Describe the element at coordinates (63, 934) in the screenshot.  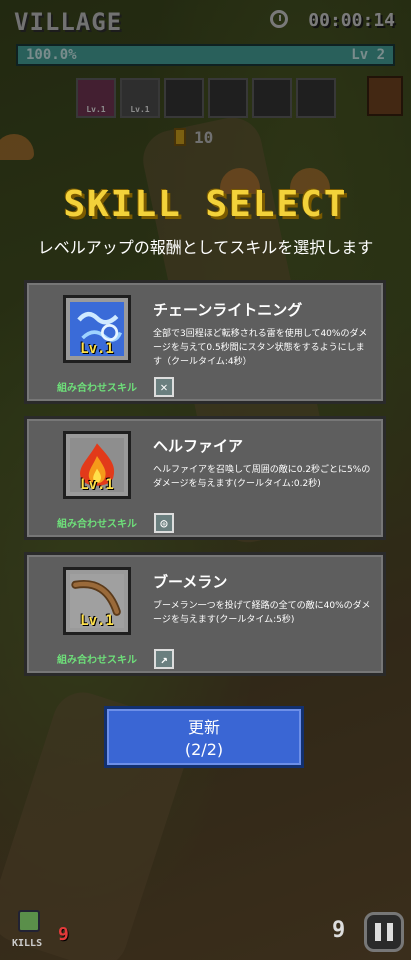
I see `kills-count: 9` at that location.